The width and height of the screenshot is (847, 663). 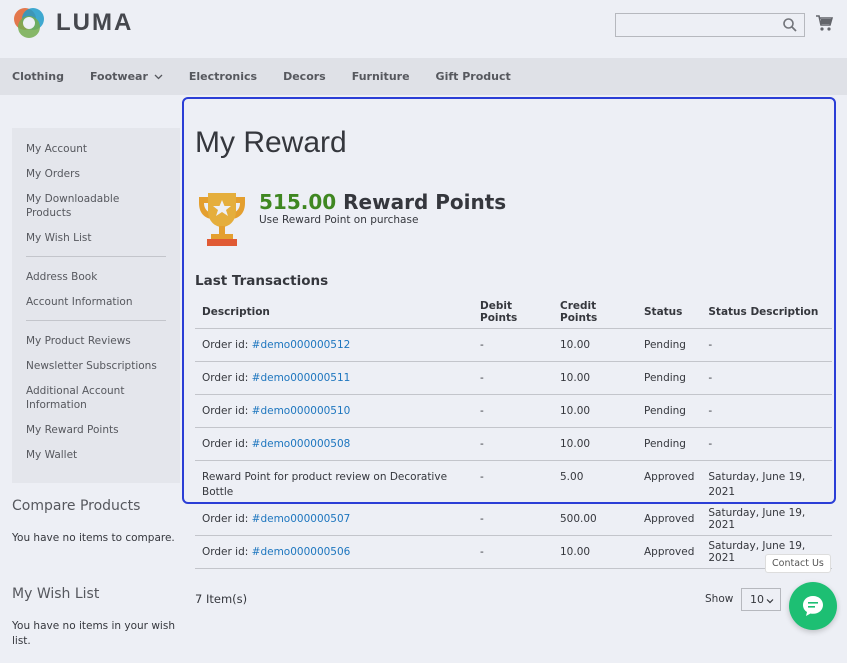 What do you see at coordinates (96, 149) in the screenshot?
I see `sidebar-item-my-account: My Account` at bounding box center [96, 149].